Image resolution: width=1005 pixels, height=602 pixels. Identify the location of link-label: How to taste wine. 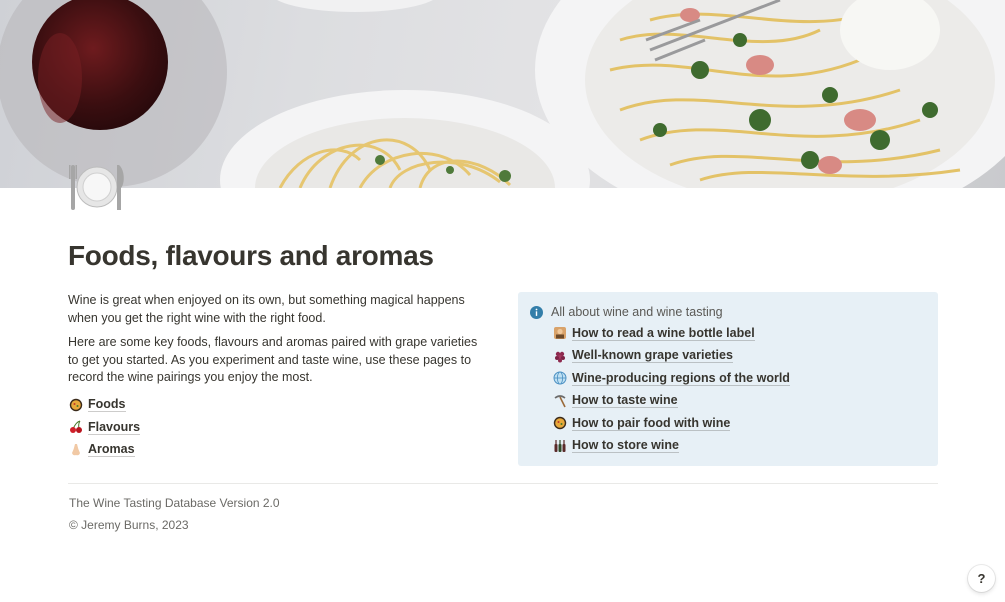
(625, 401).